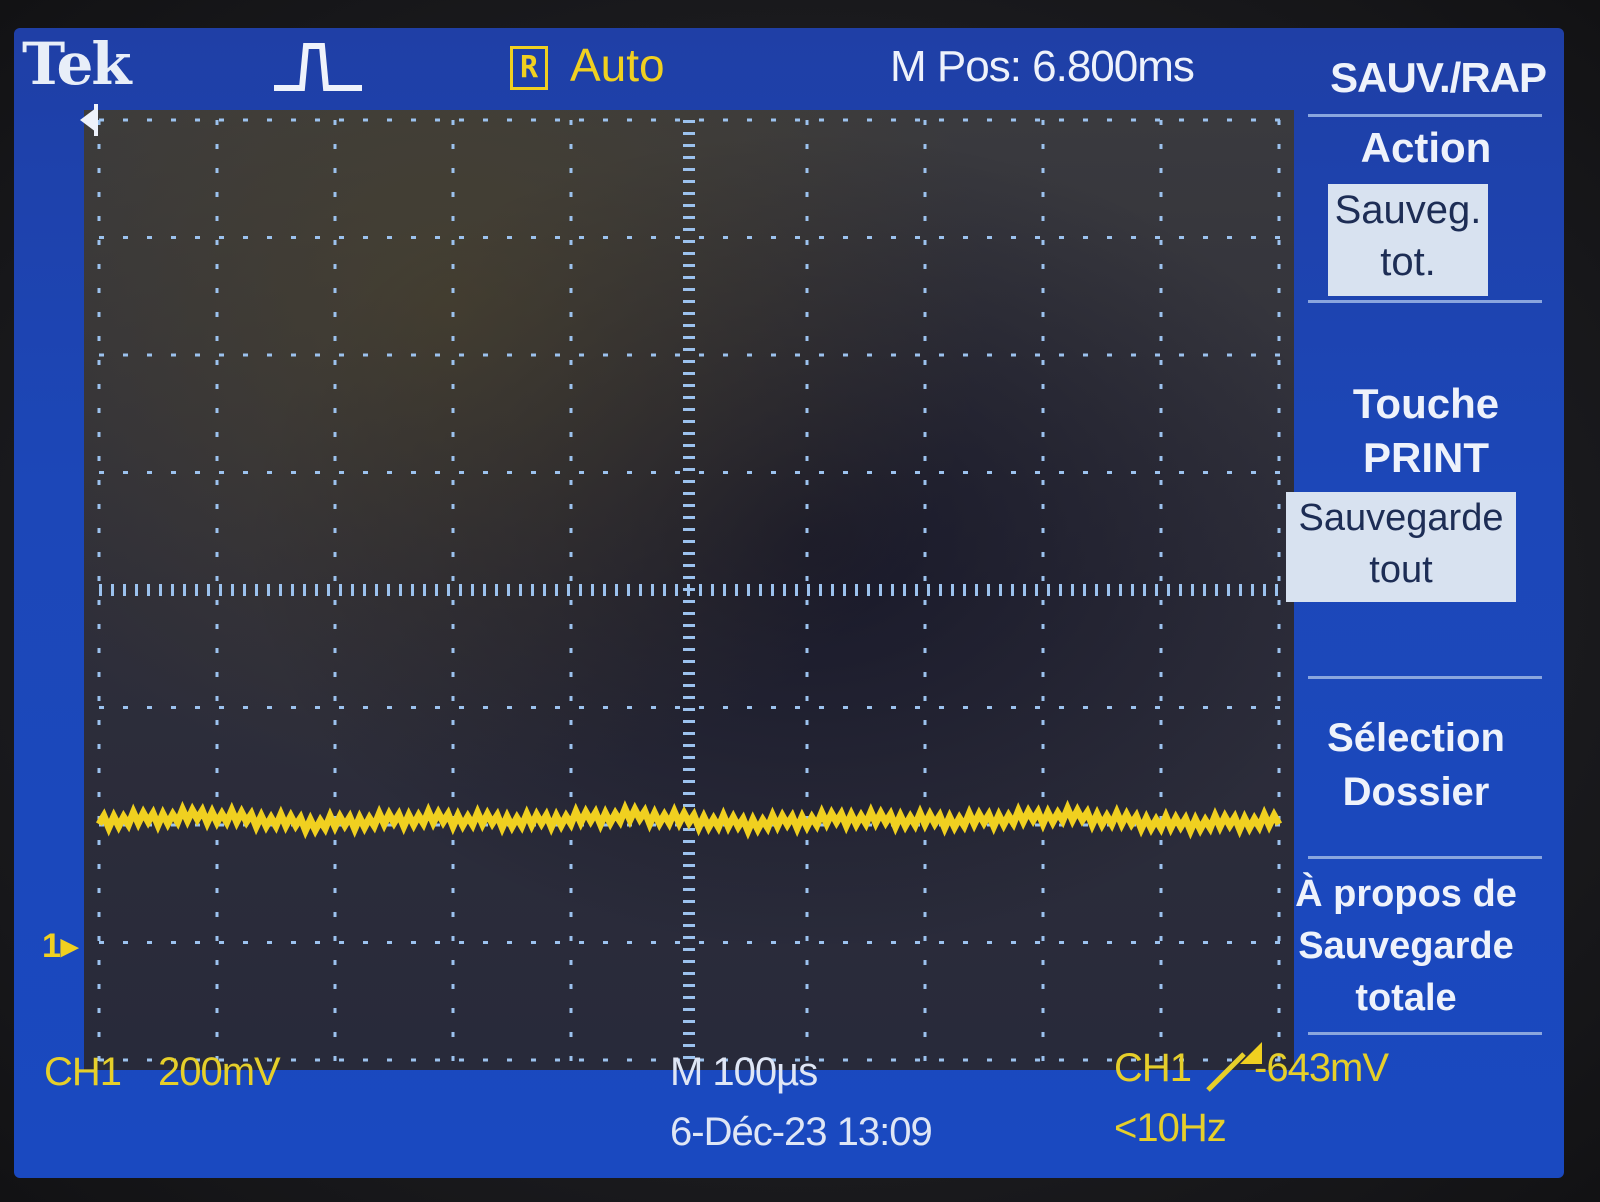  I want to click on menu-item-about-label-line2: Sauvegarde, so click(1406, 946).